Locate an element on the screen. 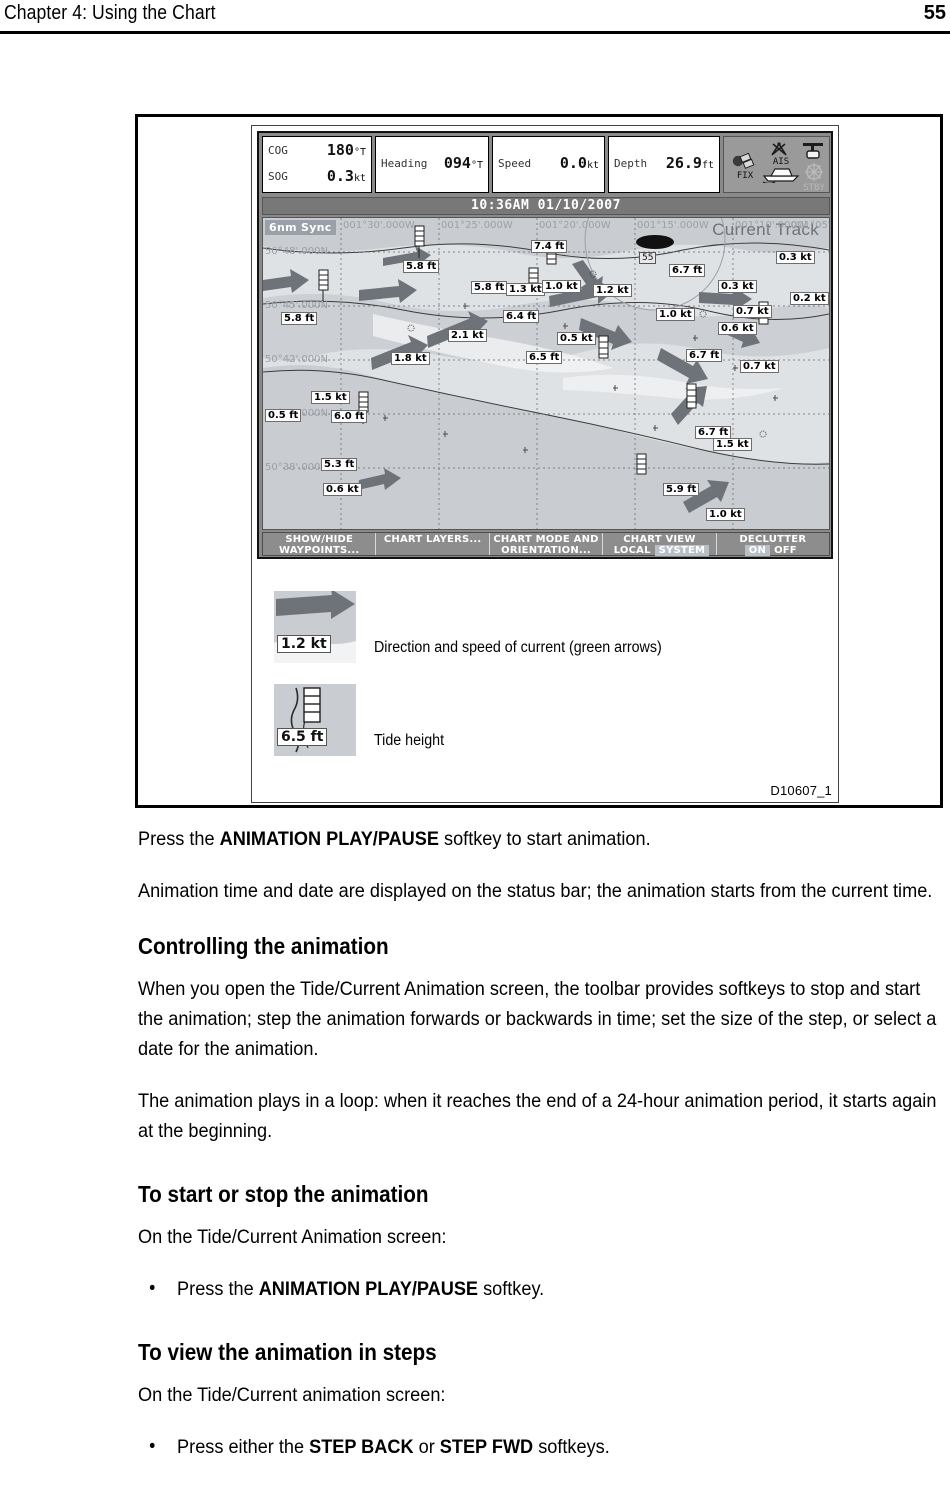 This screenshot has height=1510, width=950. header-rule is located at coordinates (475, 32).